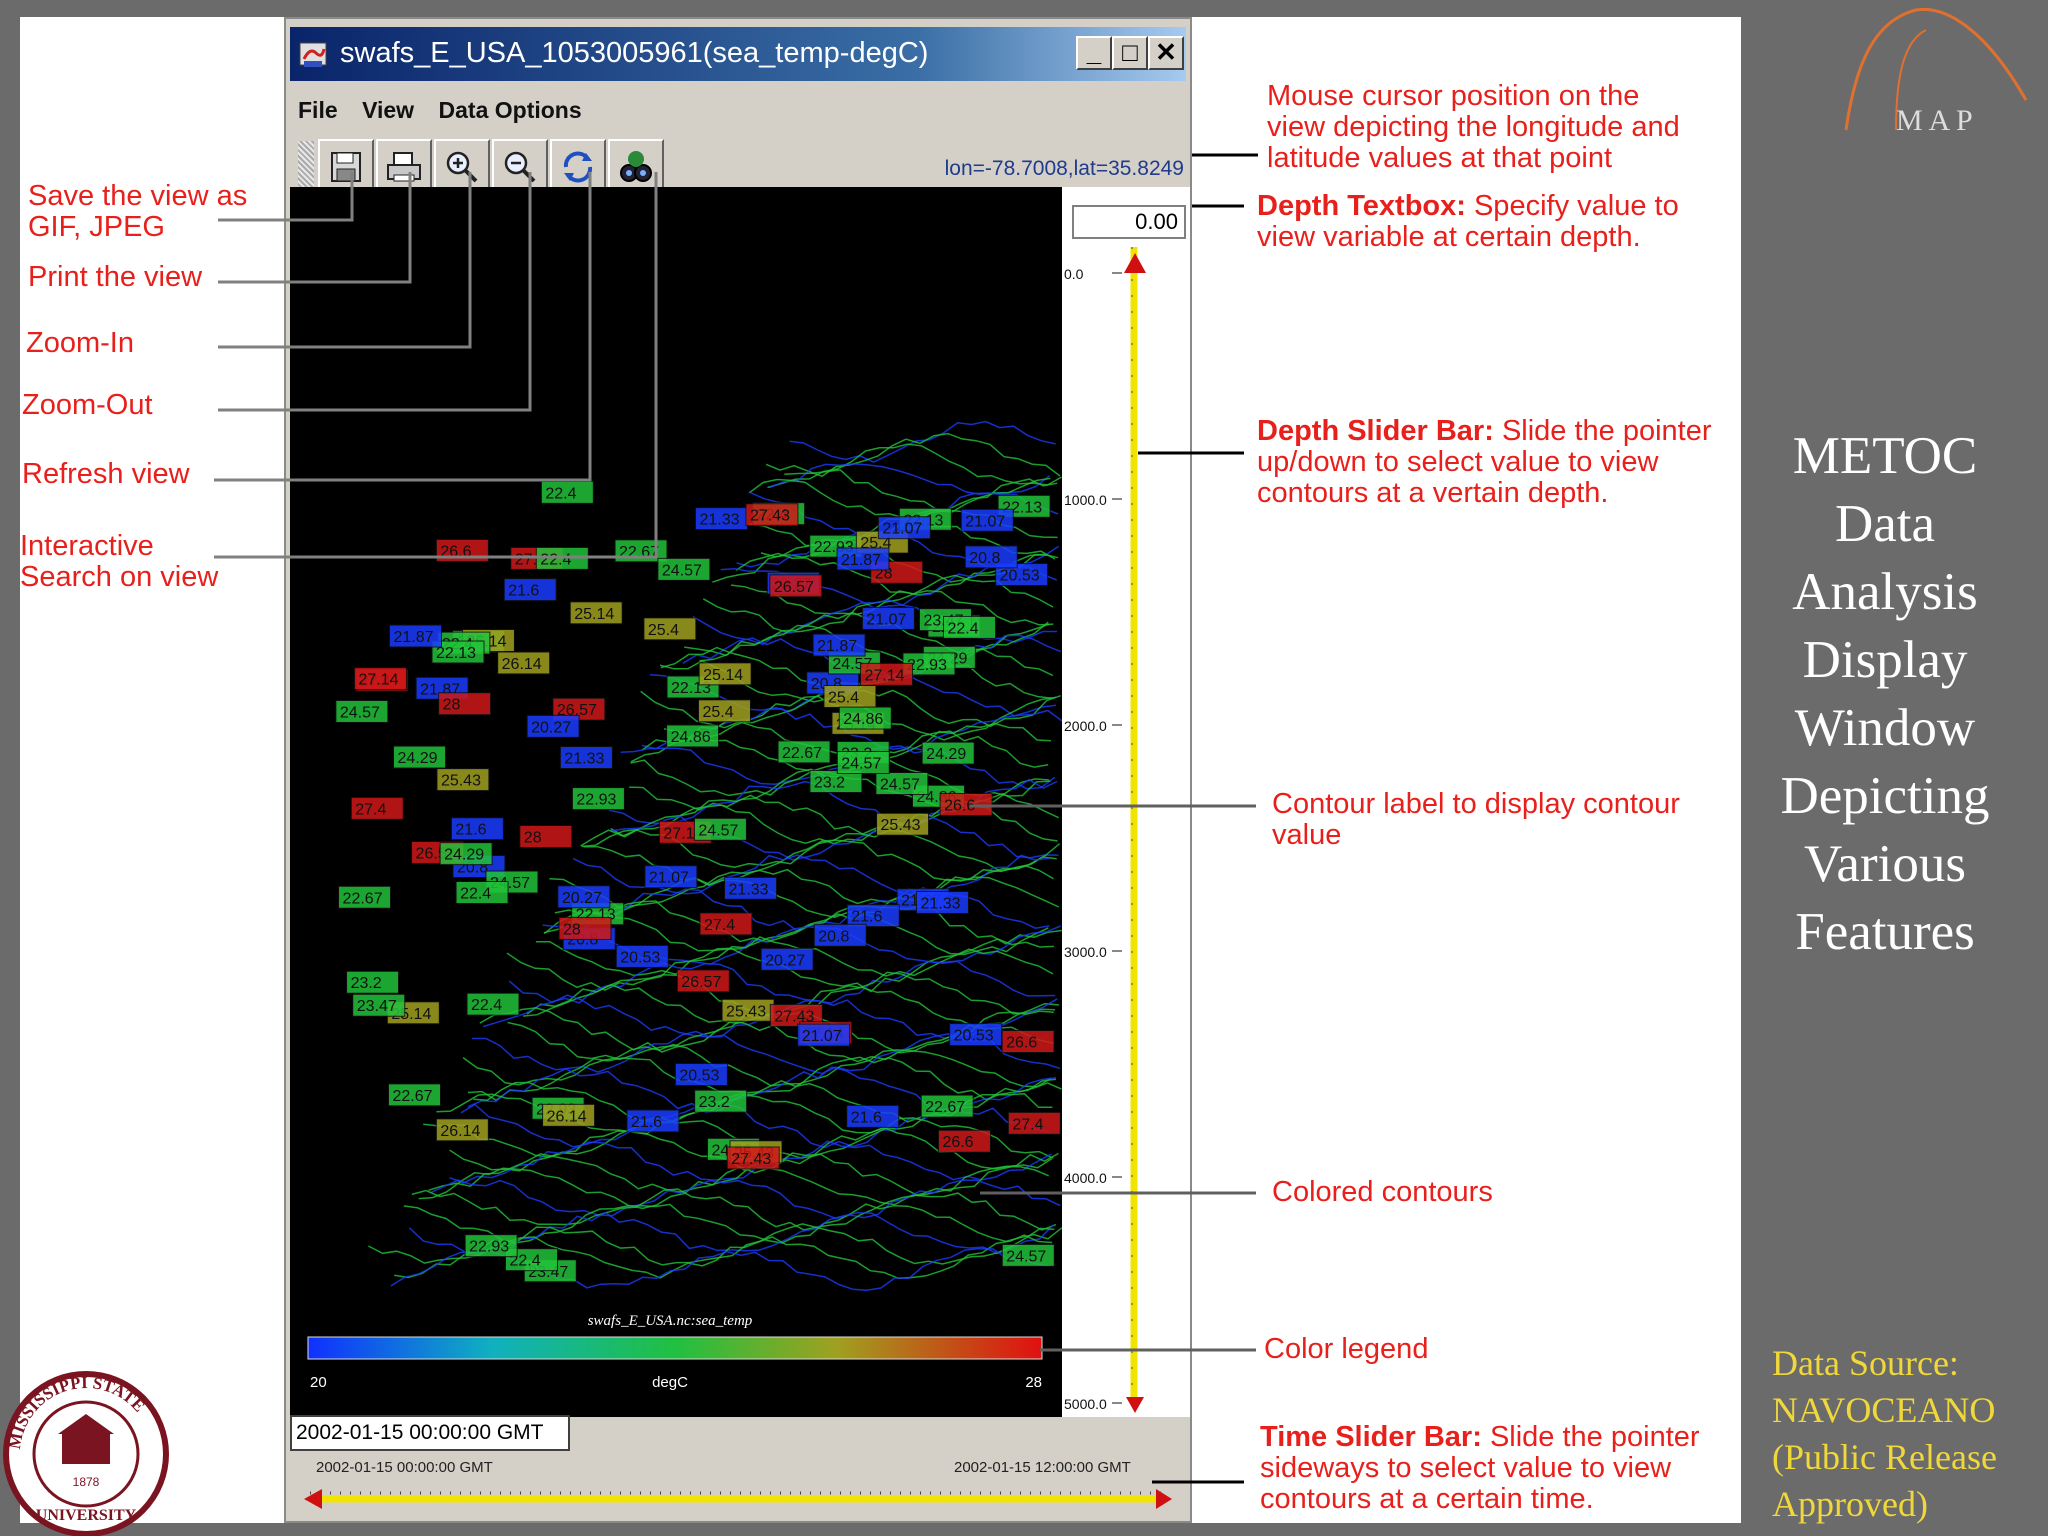  Describe the element at coordinates (1126, 802) in the screenshot. I see `depth-slider: 0.0 1000.0 2000.0 3000.0 4000.0 5000.0` at that location.